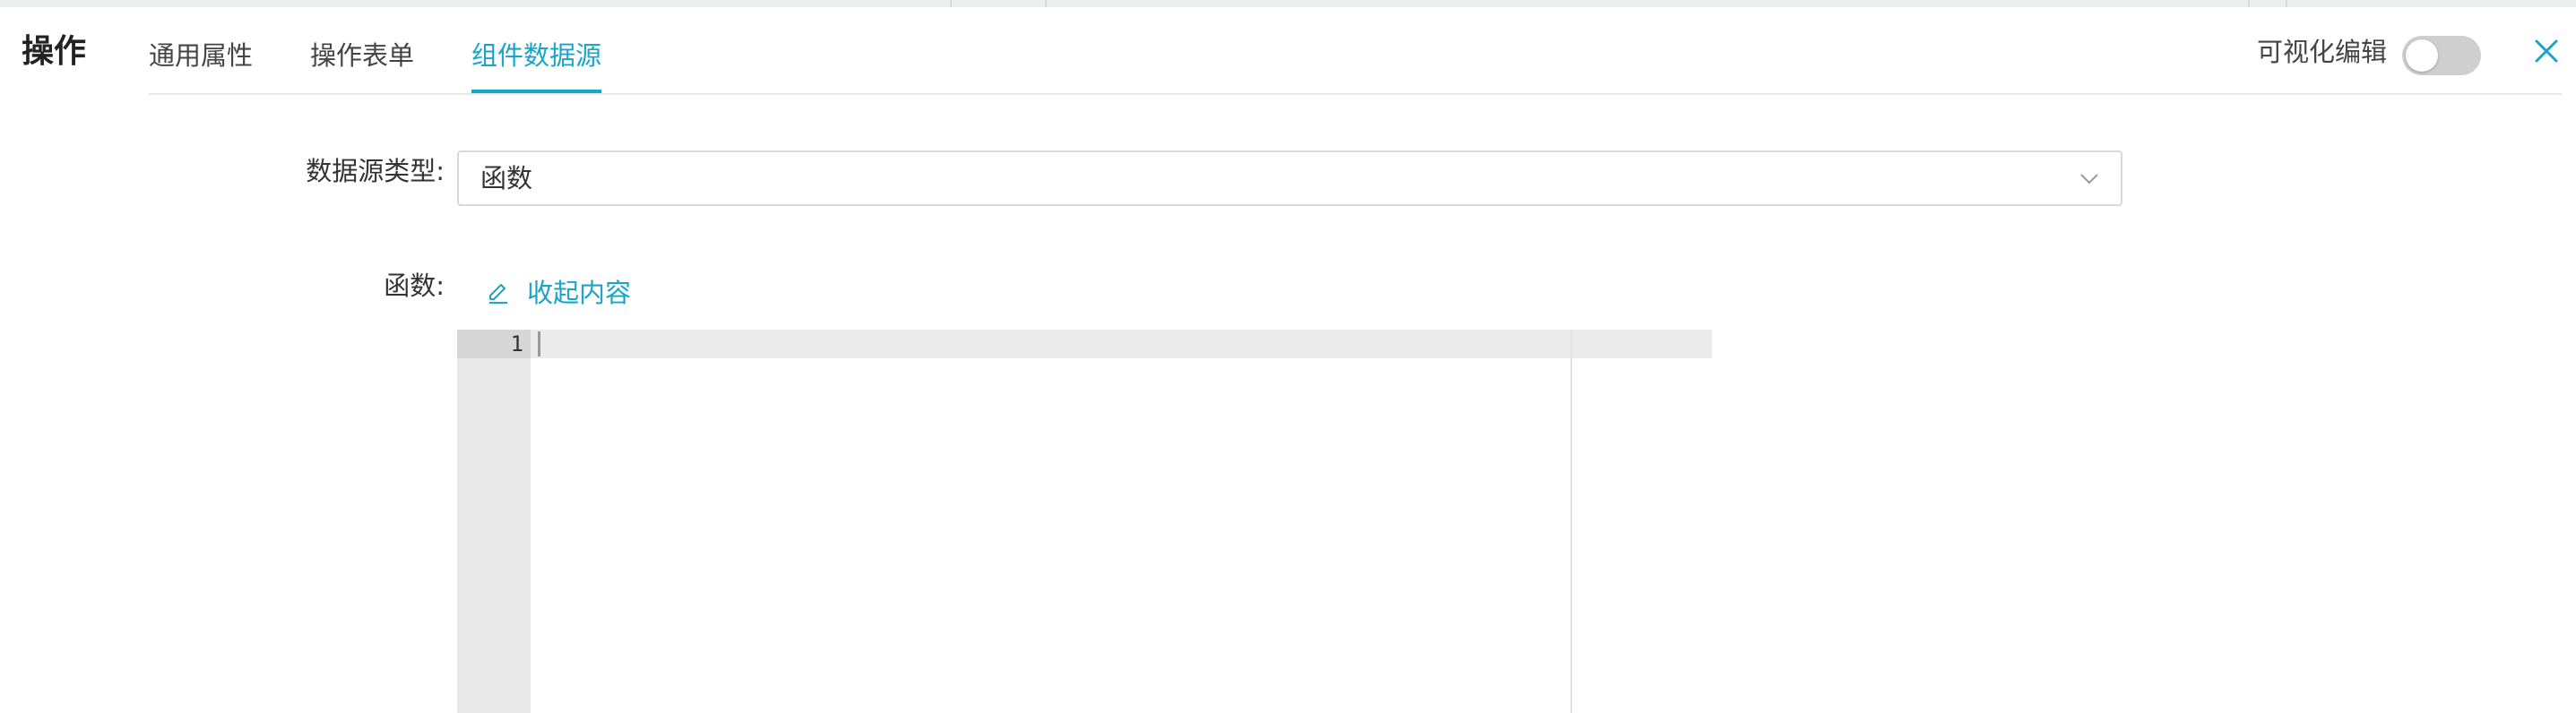 The height and width of the screenshot is (713, 2576). Describe the element at coordinates (498, 294) in the screenshot. I see `edit-icon` at that location.